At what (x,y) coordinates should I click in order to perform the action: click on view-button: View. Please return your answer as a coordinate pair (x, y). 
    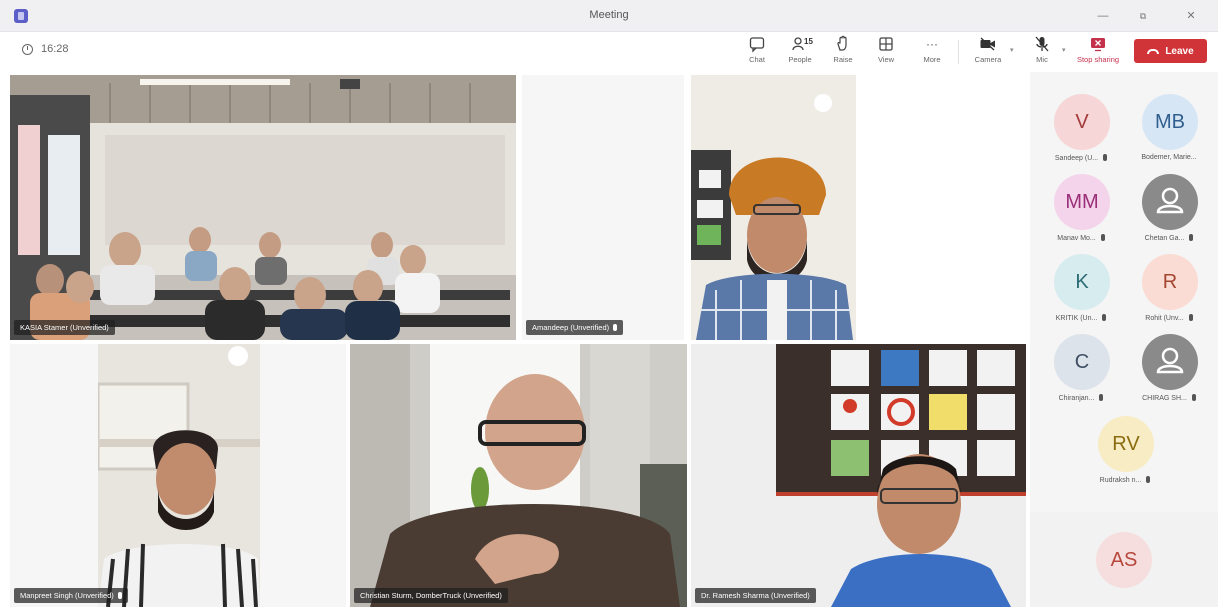
    Looking at the image, I should click on (886, 52).